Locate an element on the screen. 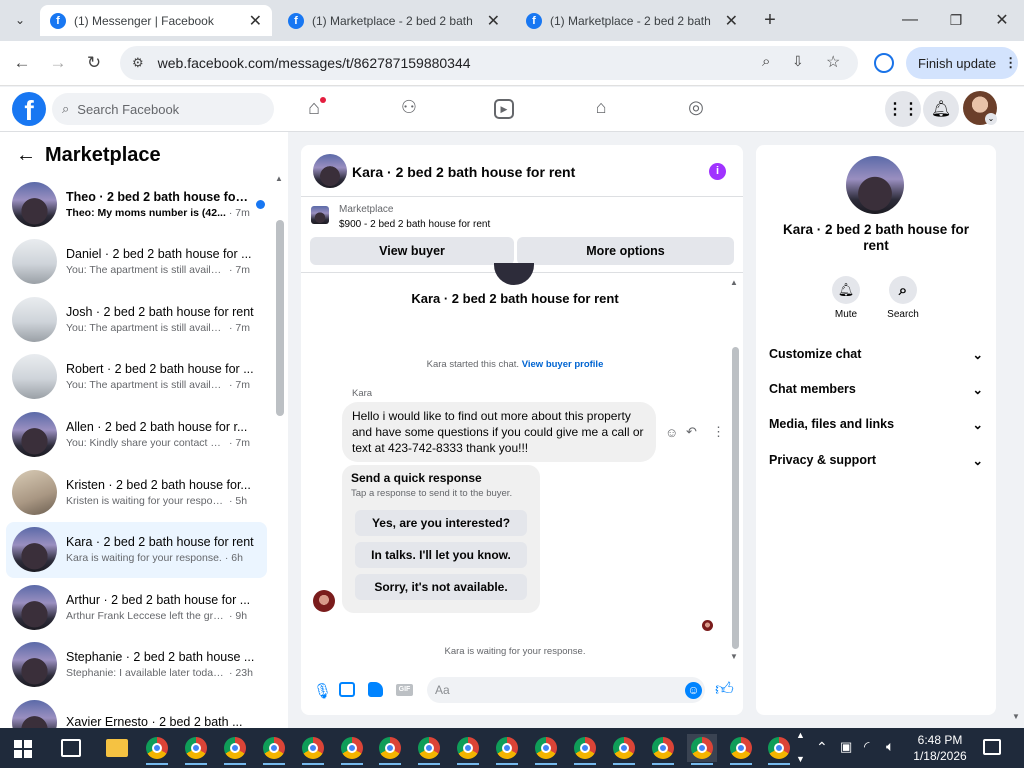 This screenshot has width=1024, height=768. friends-icon: ⚇ is located at coordinates (409, 109).